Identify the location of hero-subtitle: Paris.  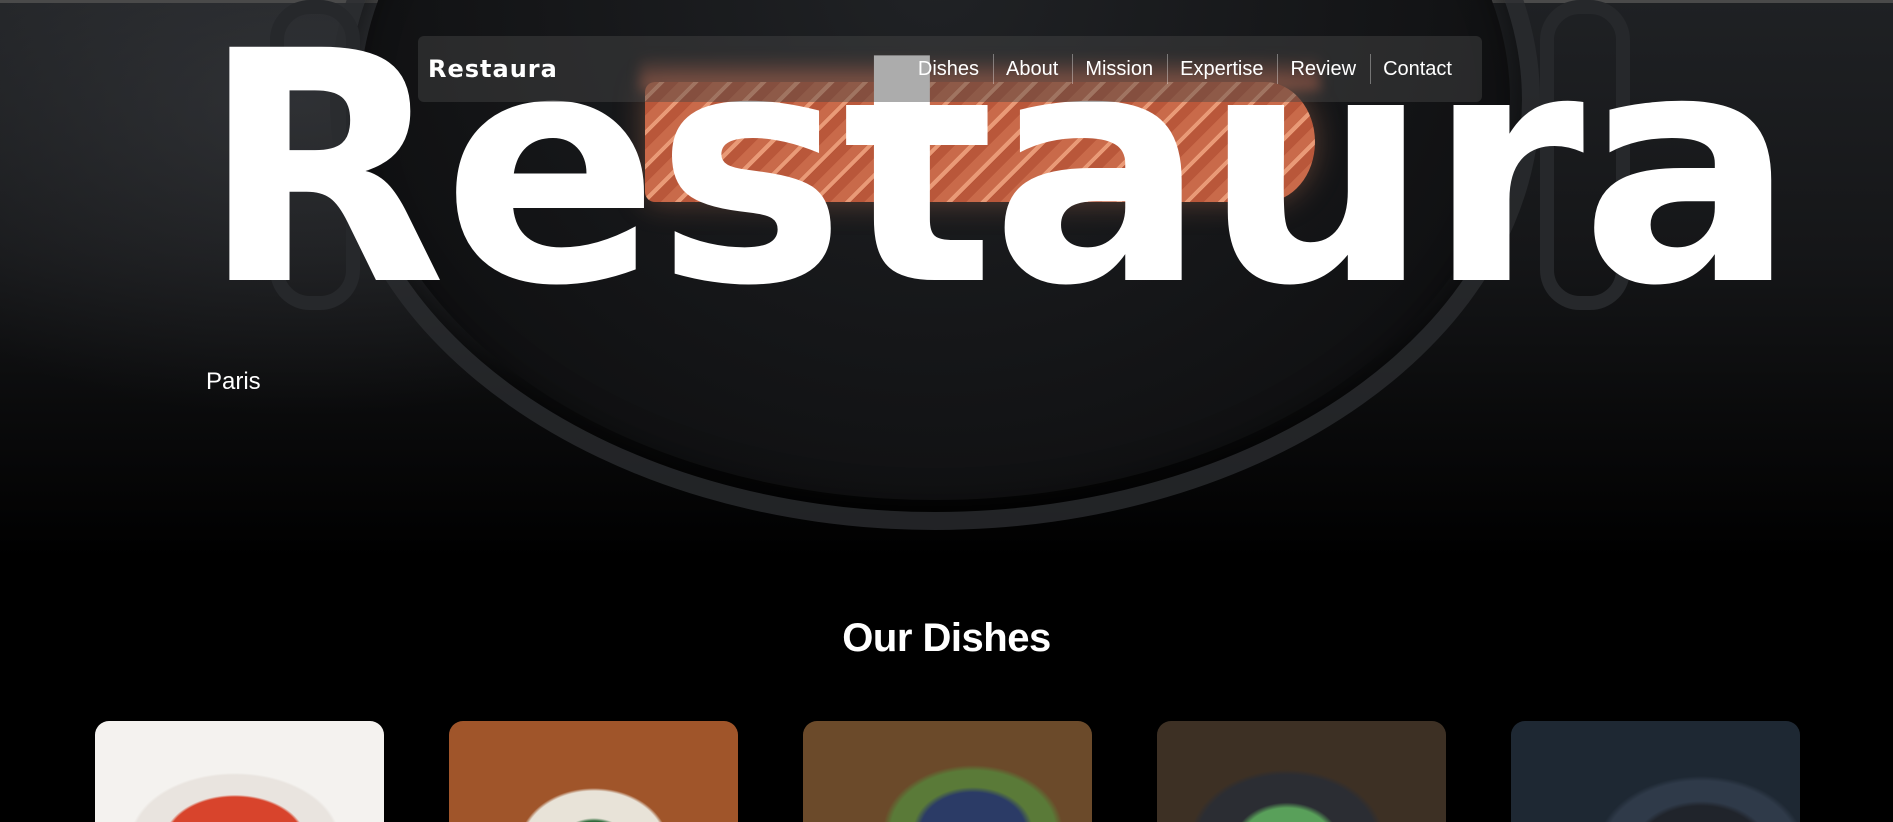
(233, 381).